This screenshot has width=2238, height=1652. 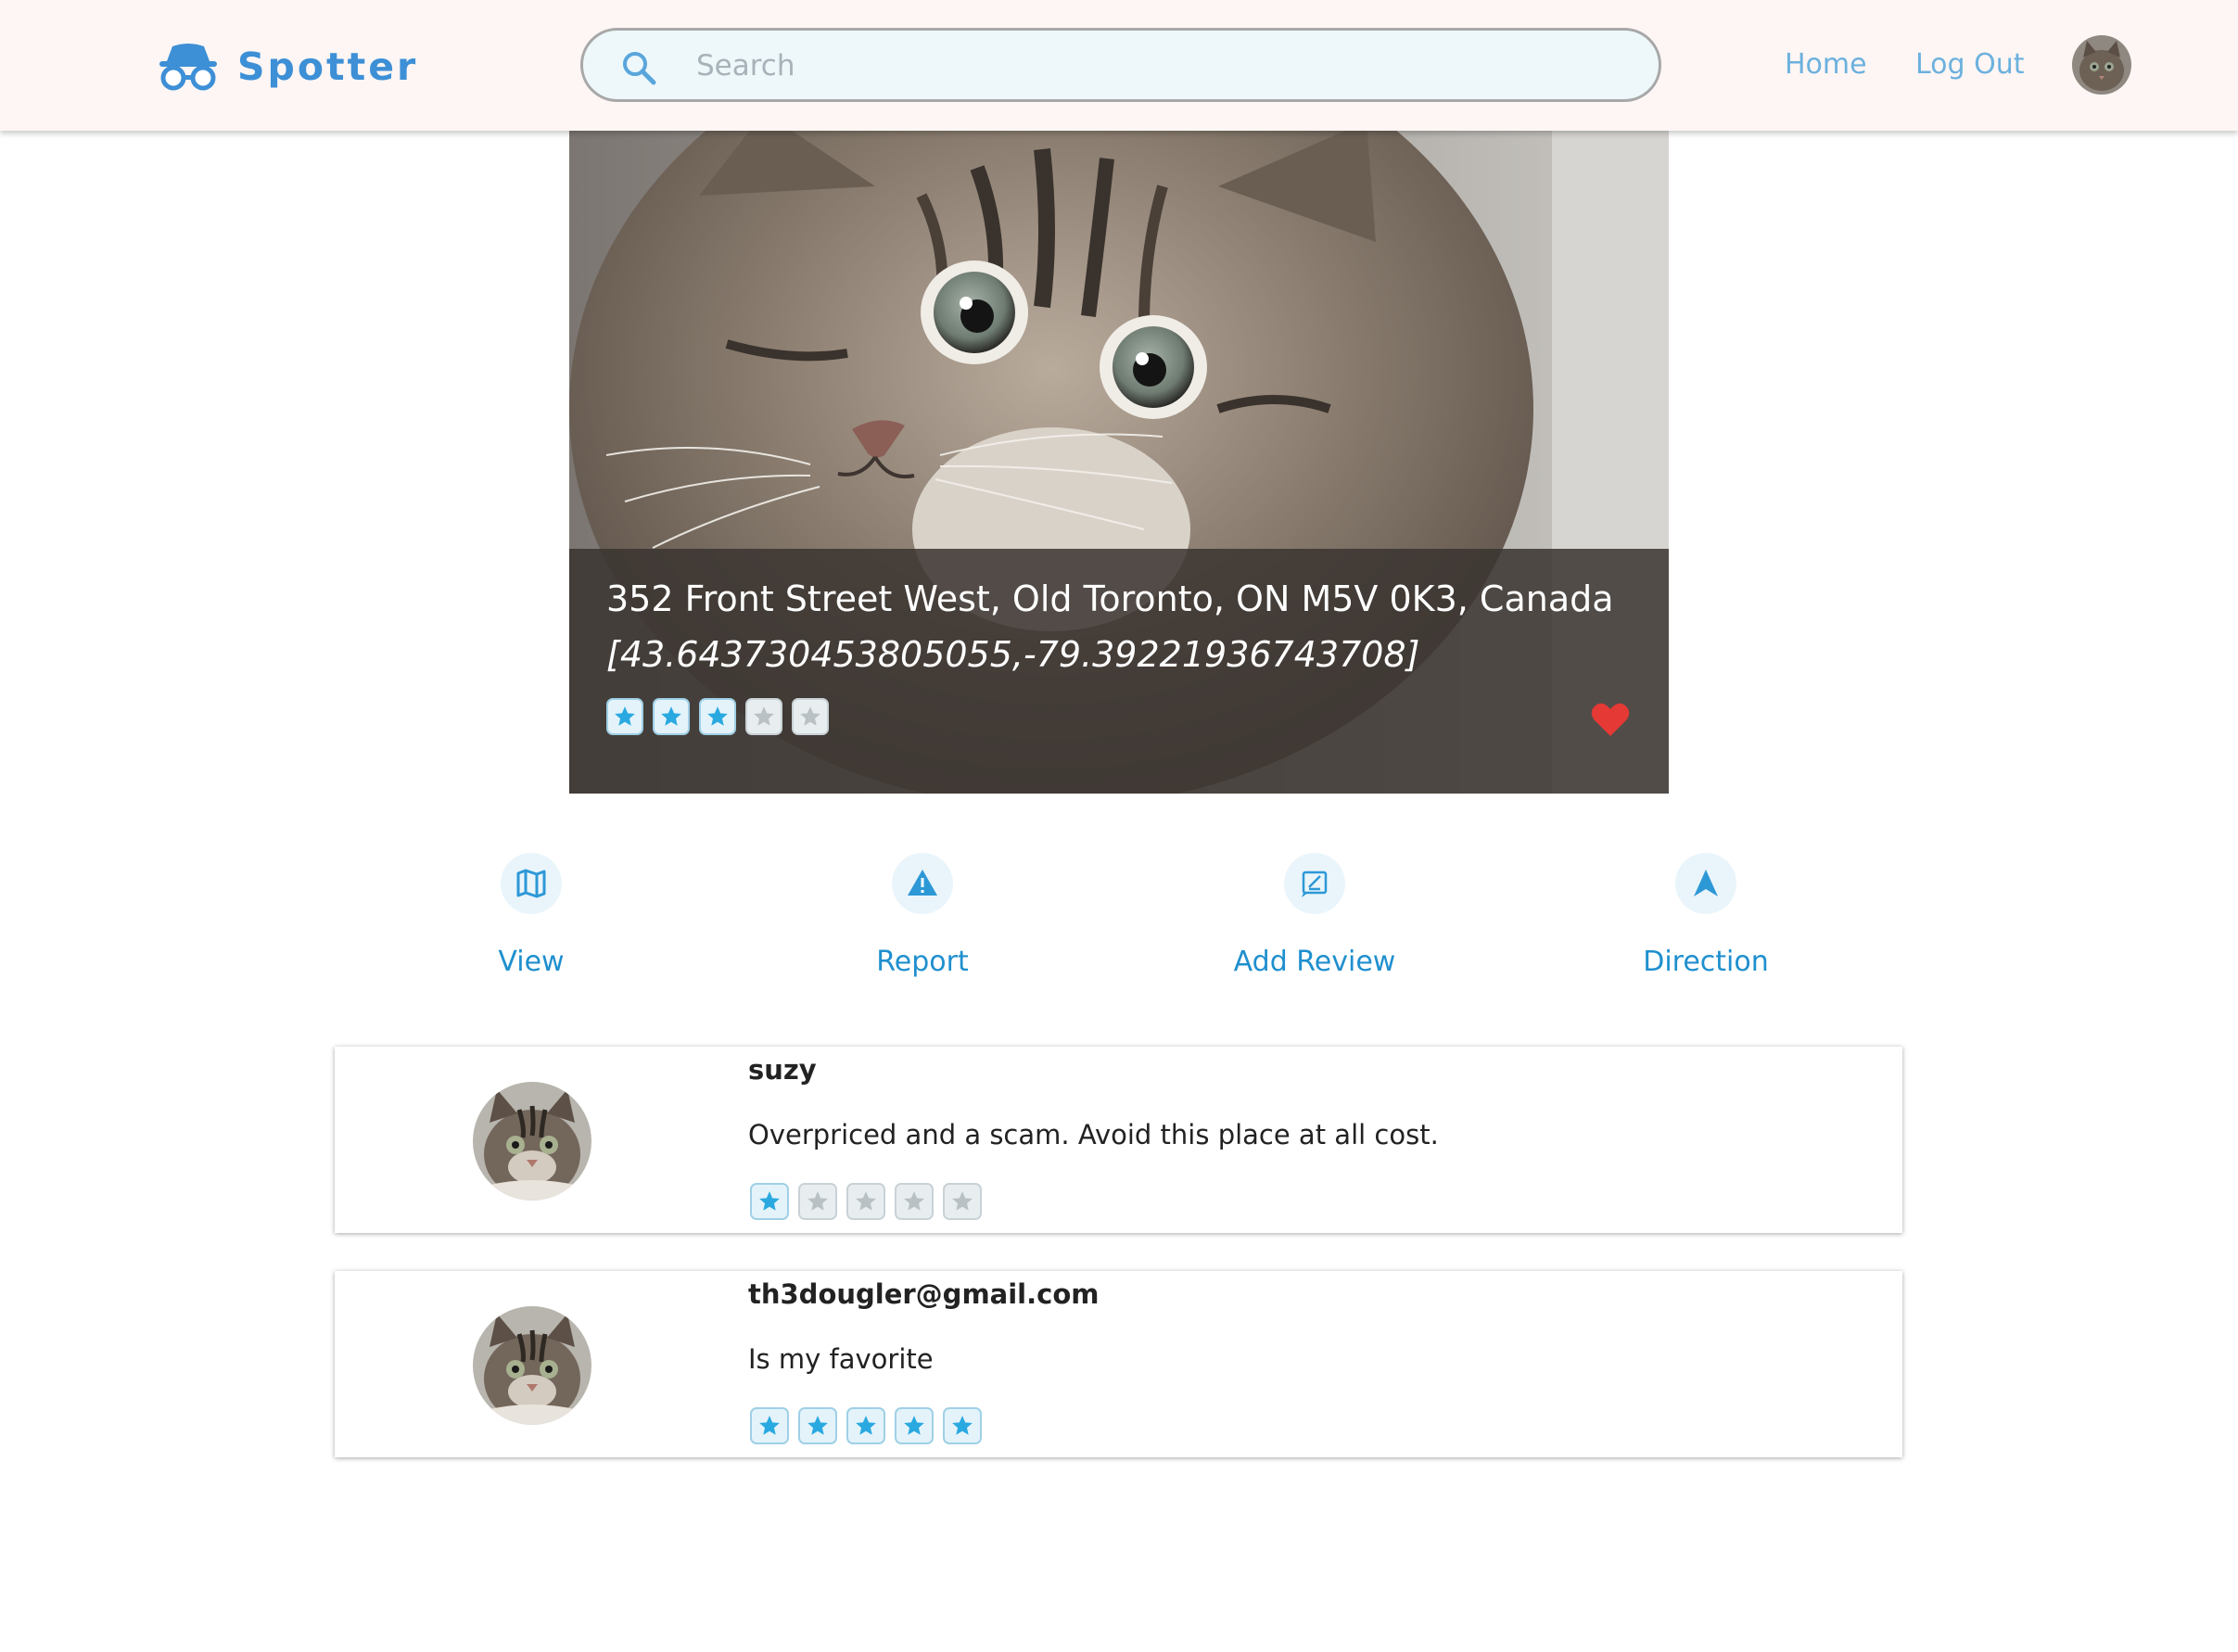 What do you see at coordinates (1970, 64) in the screenshot?
I see `nav-logout-link: Log Out` at bounding box center [1970, 64].